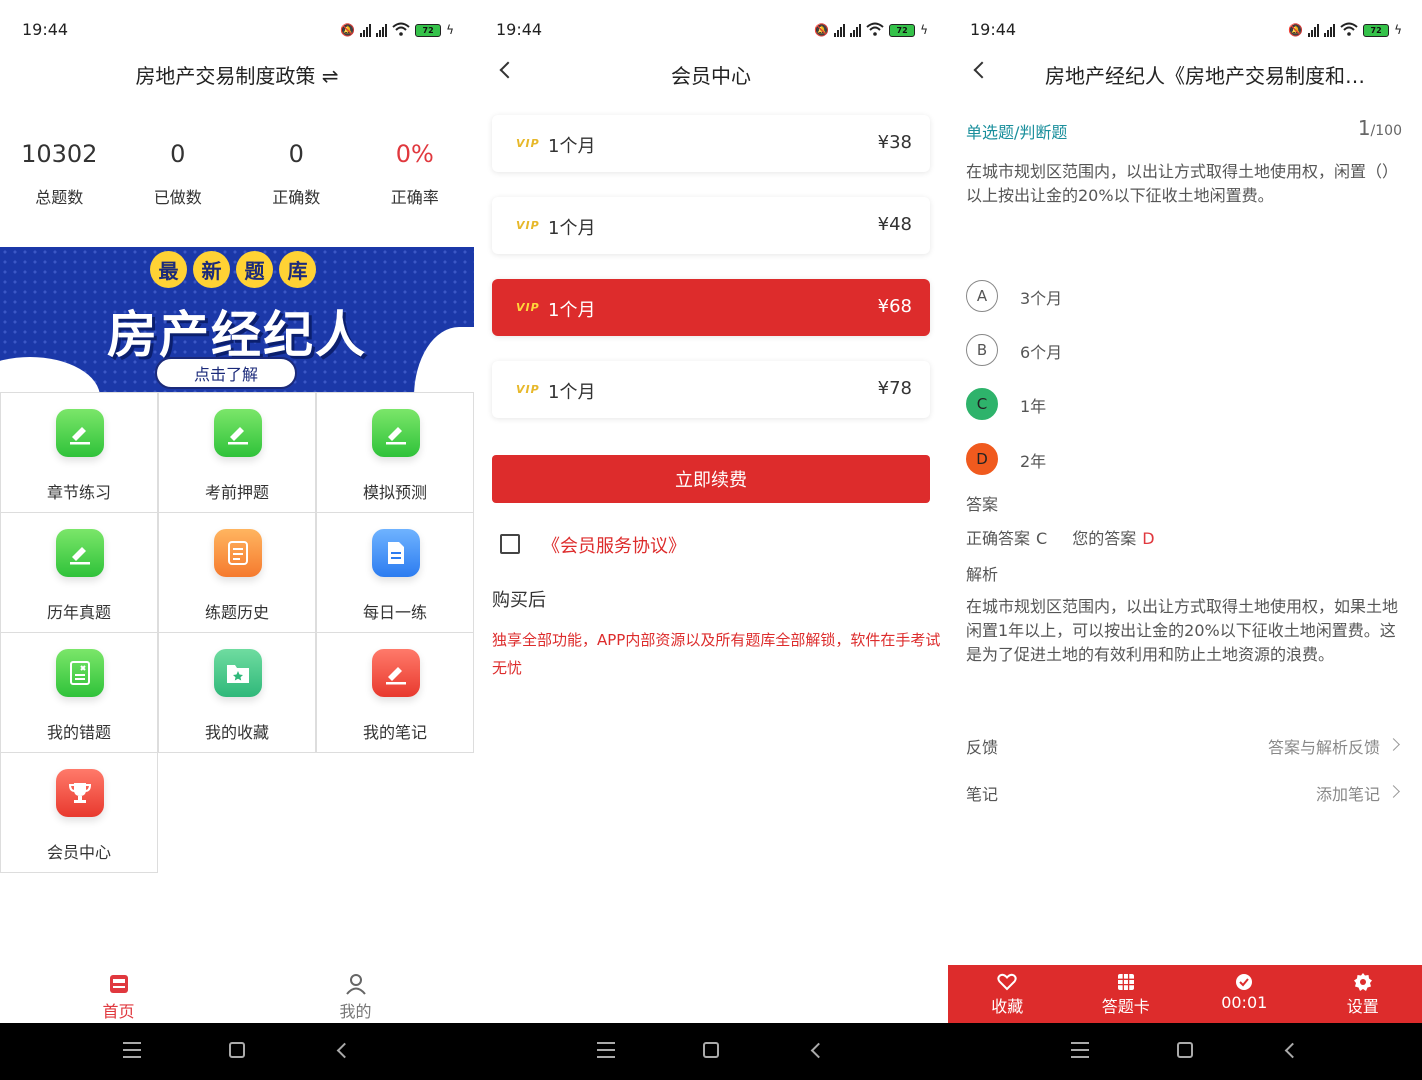 This screenshot has width=1422, height=1080. Describe the element at coordinates (711, 76) in the screenshot. I see `page-title: 会员中心` at that location.